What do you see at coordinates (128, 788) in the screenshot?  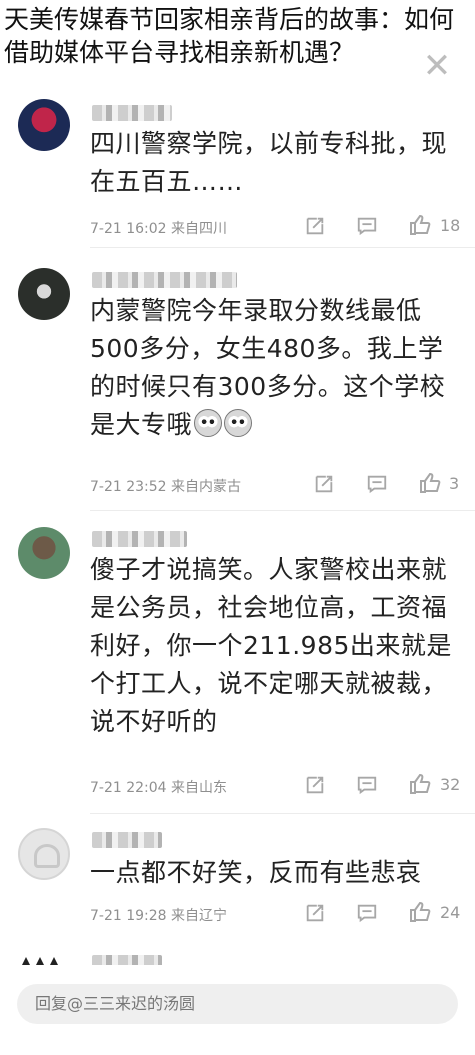 I see `comment-time: 7-21 22:04` at bounding box center [128, 788].